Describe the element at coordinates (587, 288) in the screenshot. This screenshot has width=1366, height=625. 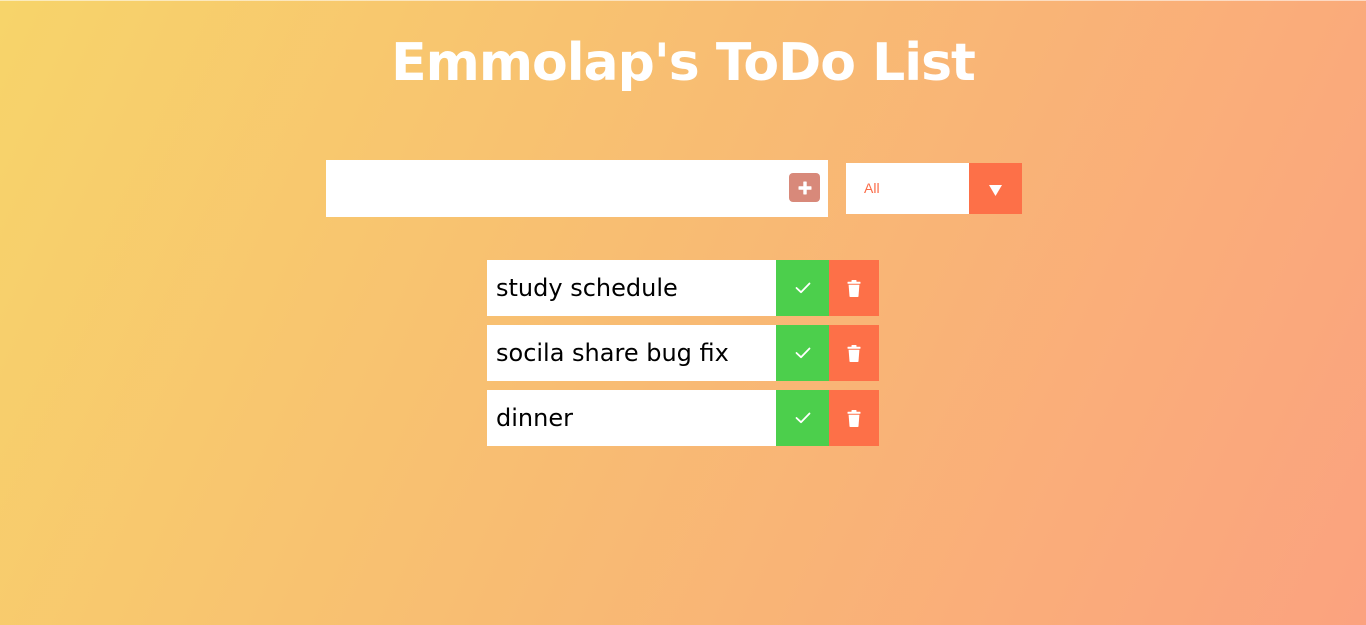
I see `todo-text: study schedule` at that location.